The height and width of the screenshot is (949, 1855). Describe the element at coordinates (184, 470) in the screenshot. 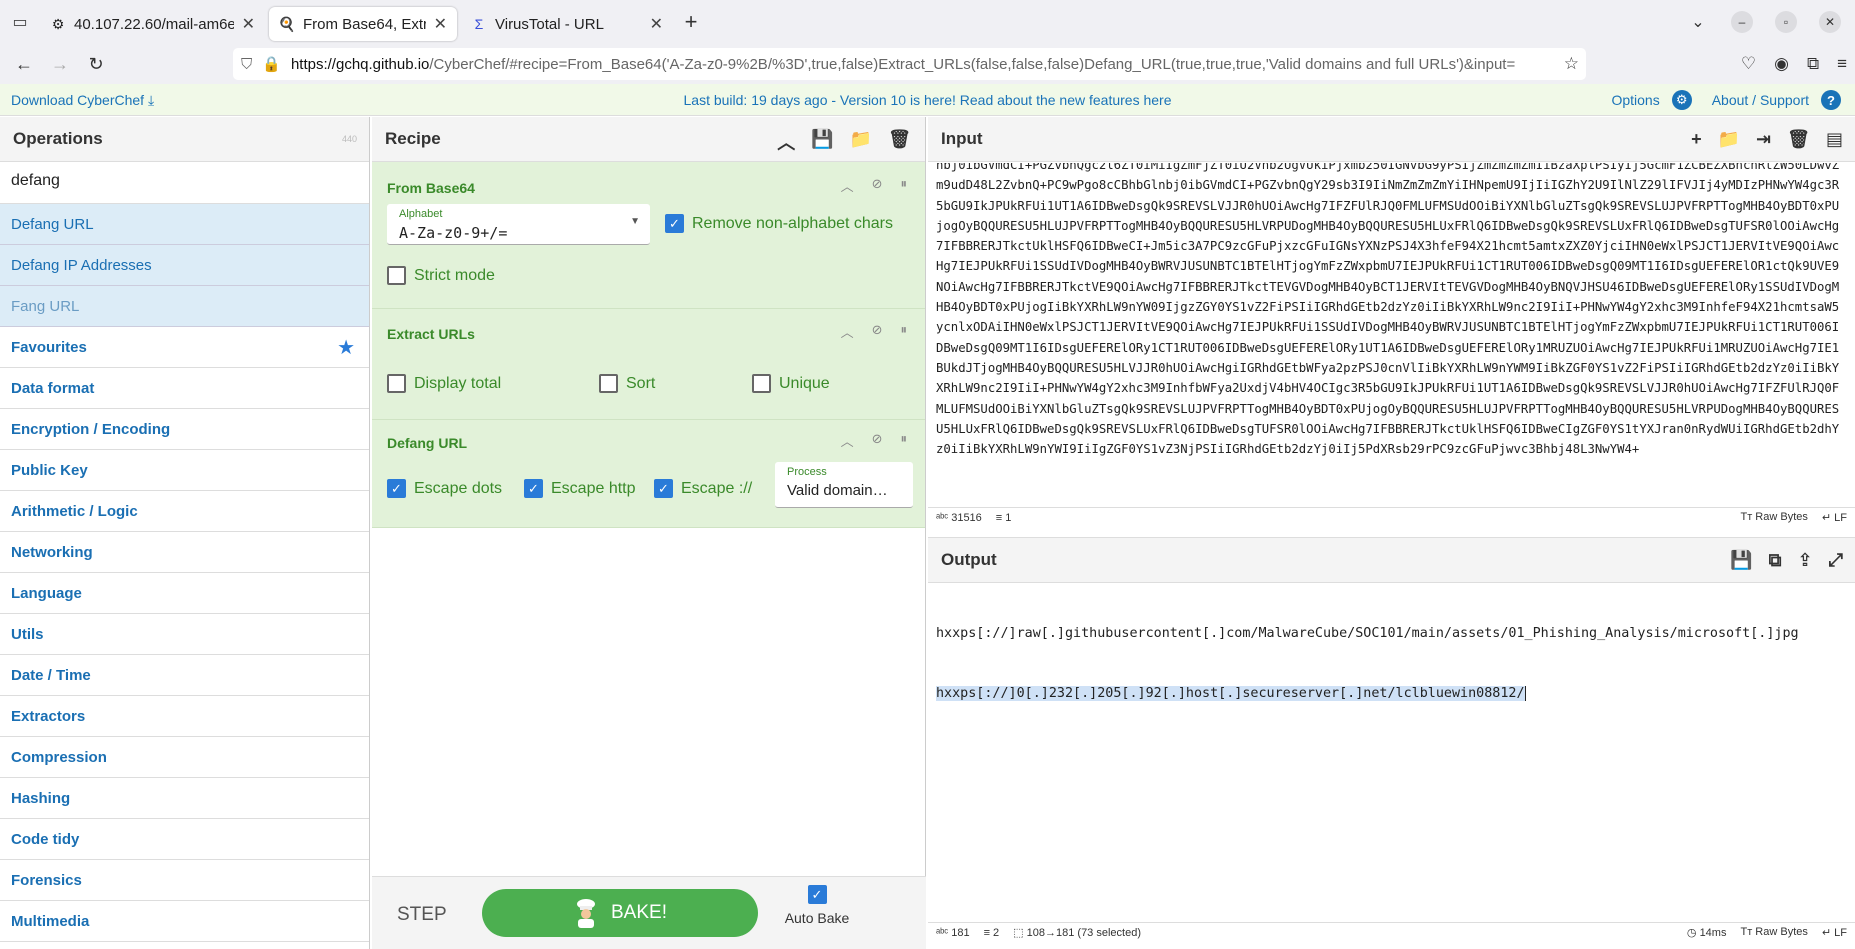

I see `category-item: Public Key` at that location.